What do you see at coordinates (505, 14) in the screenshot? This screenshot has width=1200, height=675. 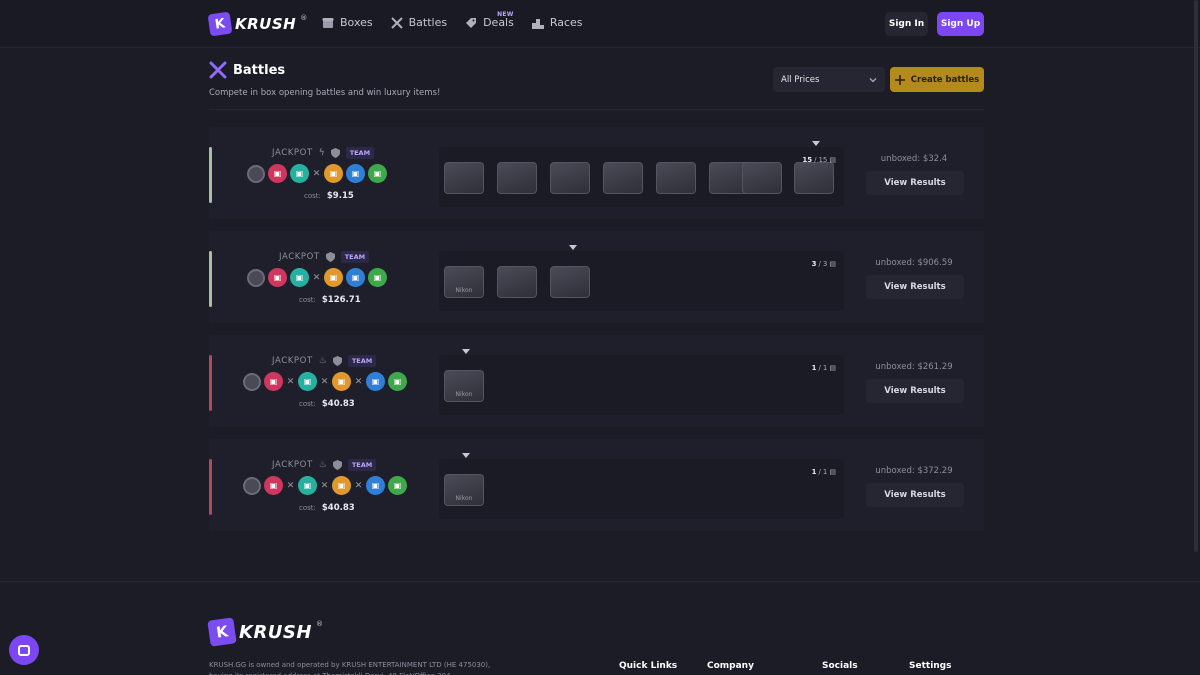 I see `new-badge: NEW` at bounding box center [505, 14].